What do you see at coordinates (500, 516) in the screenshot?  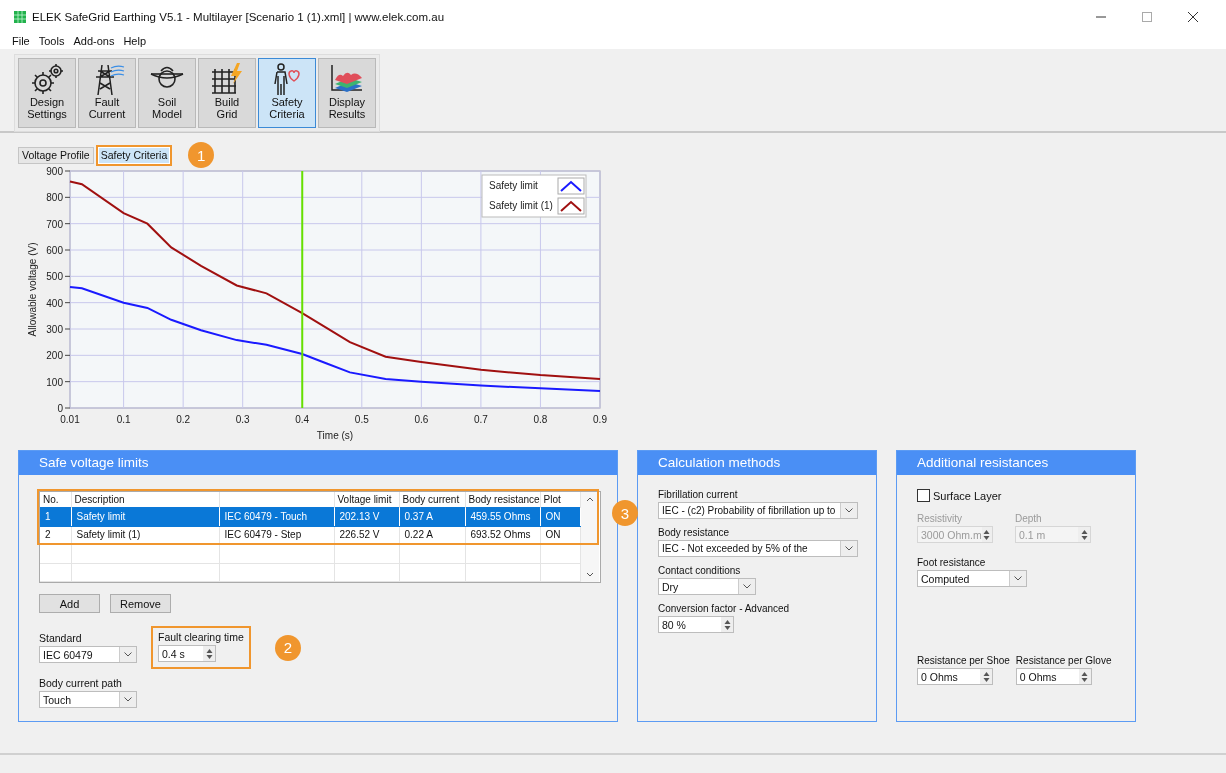 I see `table-cell: 459.55 Ohms` at bounding box center [500, 516].